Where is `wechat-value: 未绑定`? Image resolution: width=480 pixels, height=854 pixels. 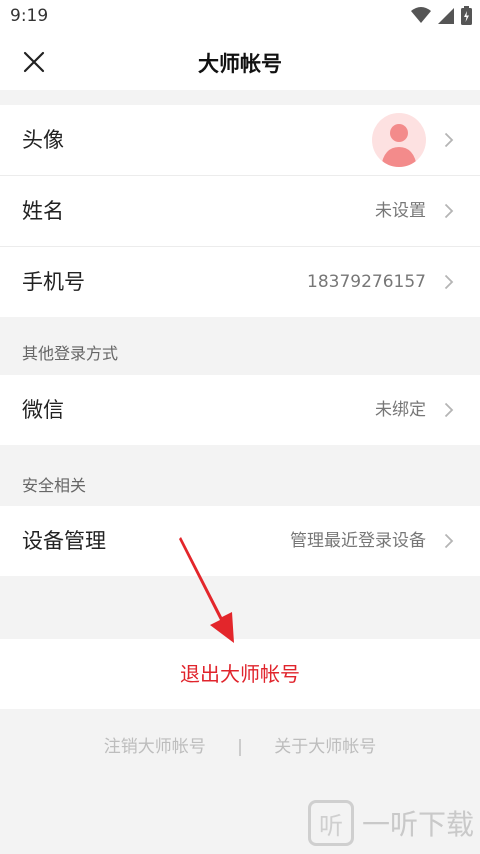 wechat-value: 未绑定 is located at coordinates (400, 410).